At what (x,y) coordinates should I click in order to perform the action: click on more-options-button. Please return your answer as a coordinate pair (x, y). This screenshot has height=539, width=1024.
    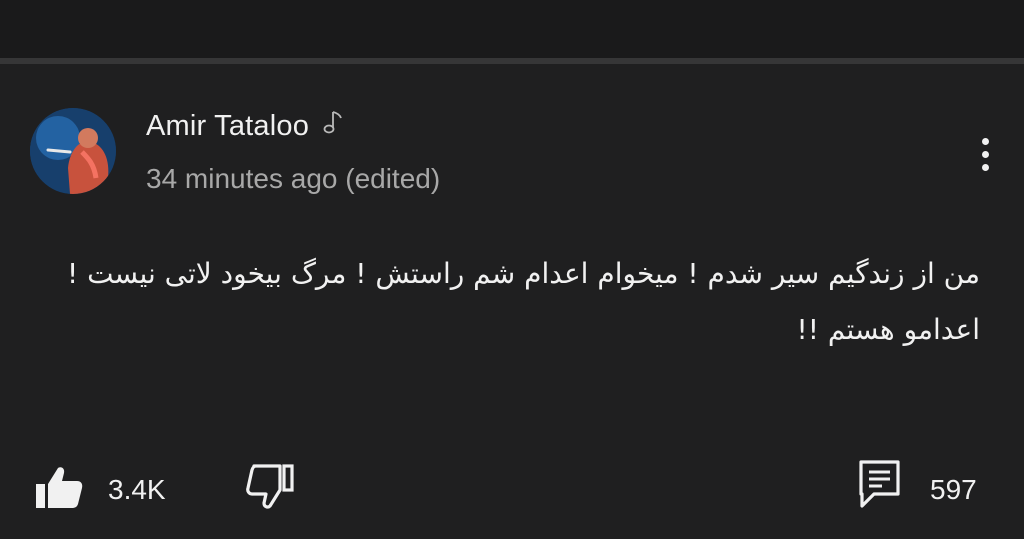
    Looking at the image, I should click on (985, 154).